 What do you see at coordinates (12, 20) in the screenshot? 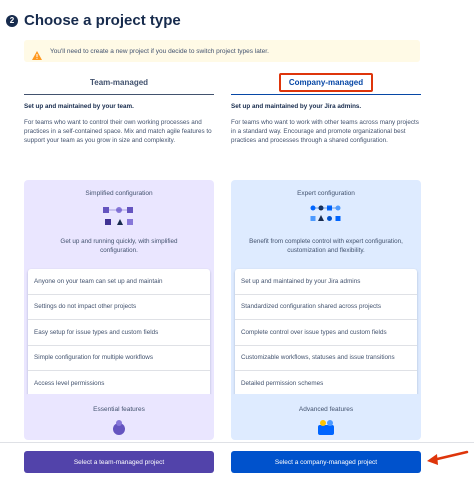
I see `step-badge: 2` at bounding box center [12, 20].